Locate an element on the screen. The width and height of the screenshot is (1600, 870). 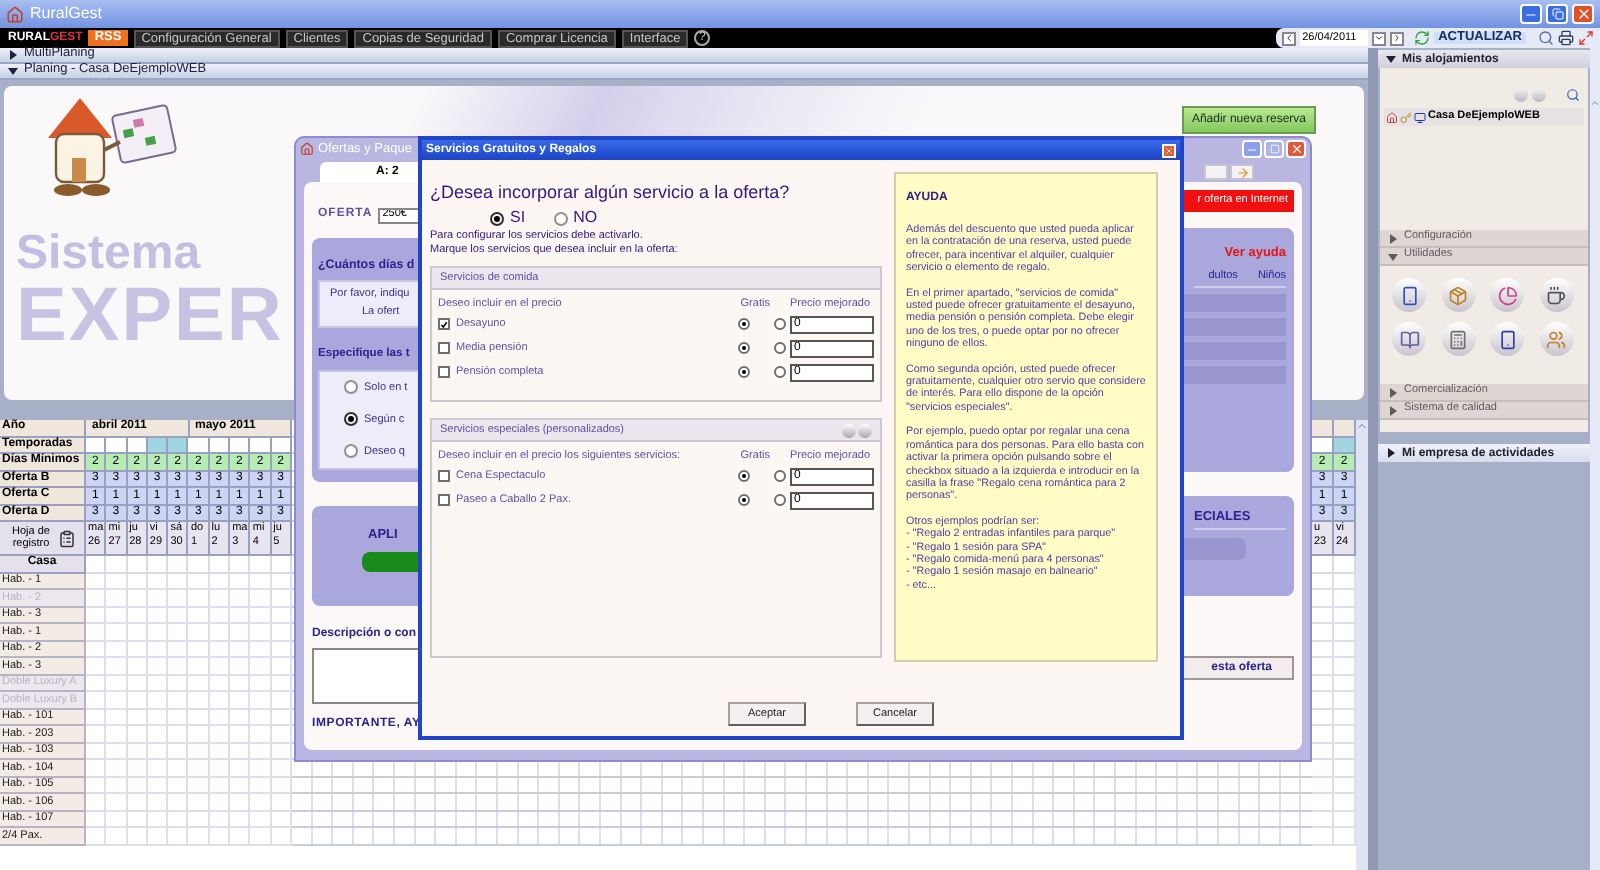
radio-option: SI is located at coordinates (508, 218).